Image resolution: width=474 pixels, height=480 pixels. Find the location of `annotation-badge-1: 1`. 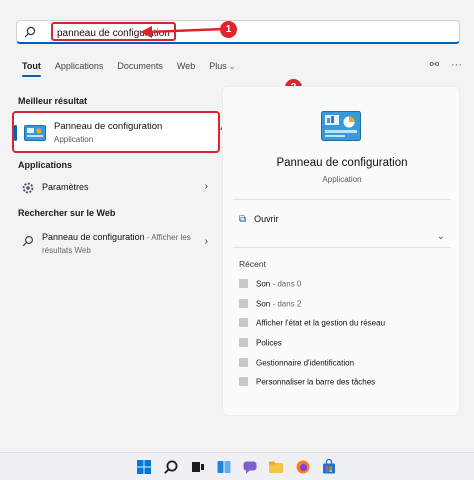

annotation-badge-1: 1 is located at coordinates (228, 29).